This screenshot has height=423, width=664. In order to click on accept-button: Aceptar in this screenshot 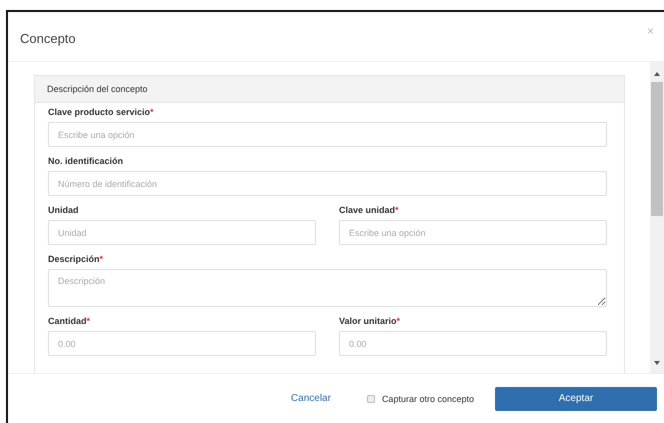, I will do `click(576, 398)`.